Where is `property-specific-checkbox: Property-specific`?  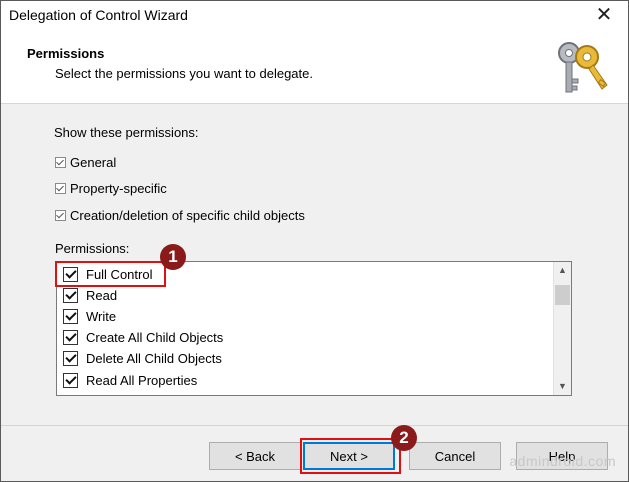
property-specific-checkbox: Property-specific is located at coordinates (111, 188).